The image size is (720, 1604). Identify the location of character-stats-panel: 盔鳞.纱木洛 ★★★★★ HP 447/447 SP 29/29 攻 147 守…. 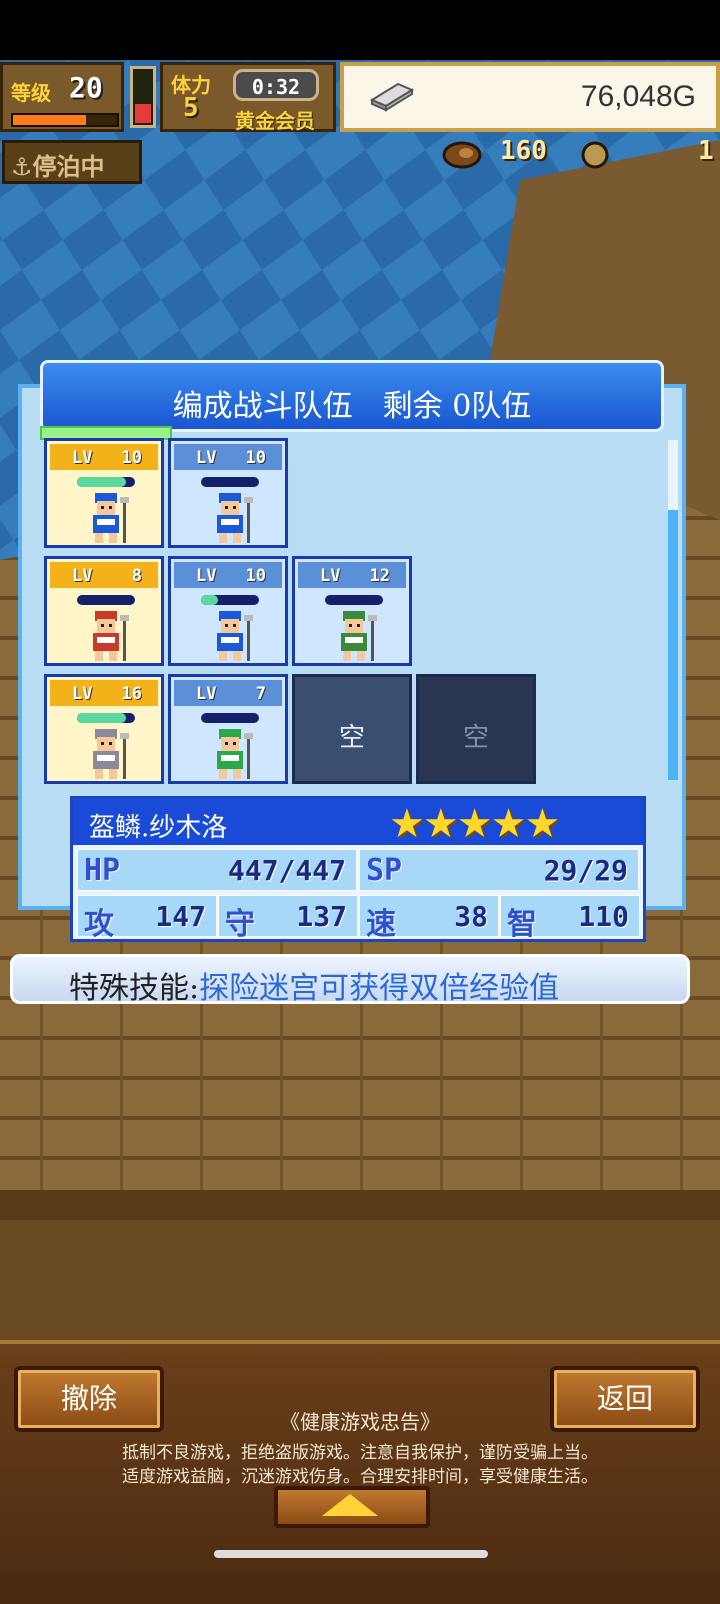
(358, 869).